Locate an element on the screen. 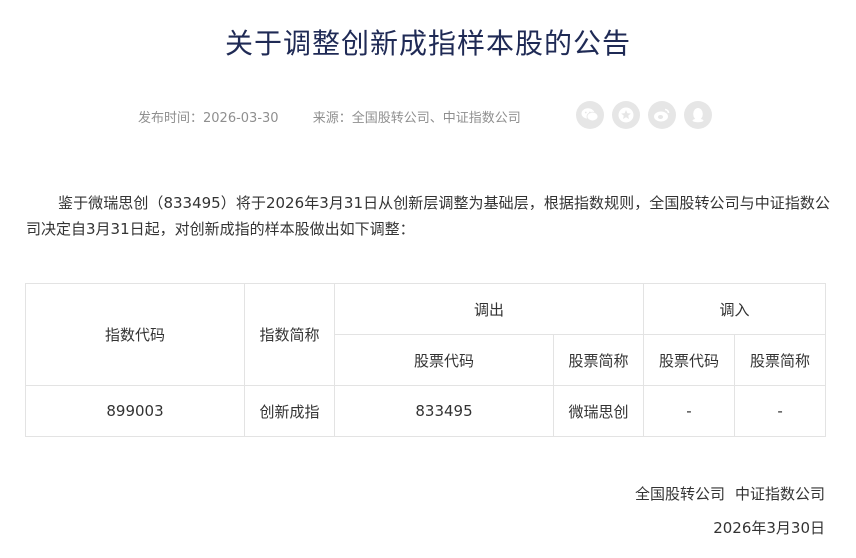 The height and width of the screenshot is (558, 856). table-row: 899003 创新成指 833495 微瑞思创 - - is located at coordinates (426, 411).